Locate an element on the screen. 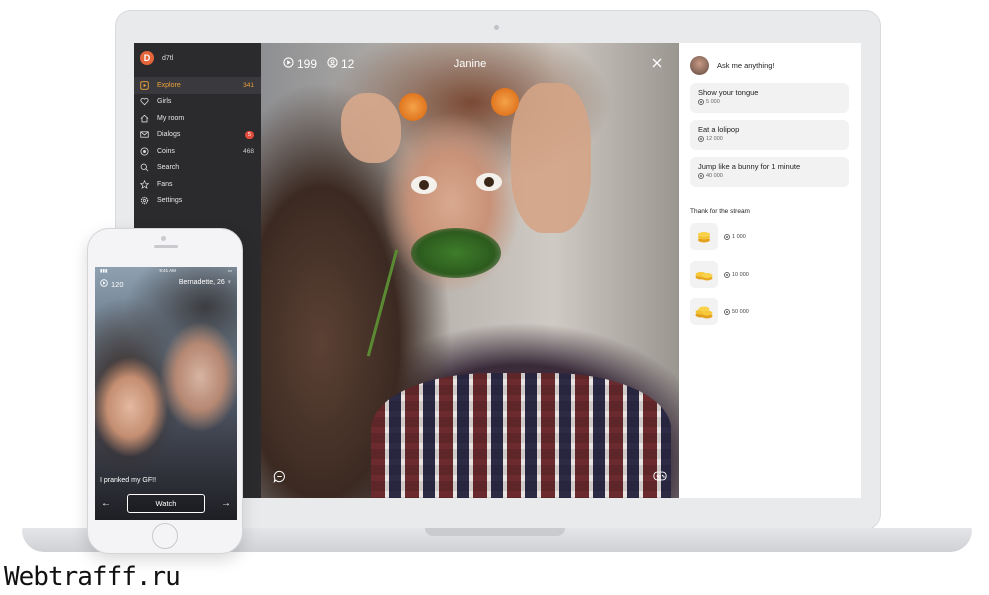 The width and height of the screenshot is (989, 595). sidebar-item-girls: Girls is located at coordinates (197, 102).